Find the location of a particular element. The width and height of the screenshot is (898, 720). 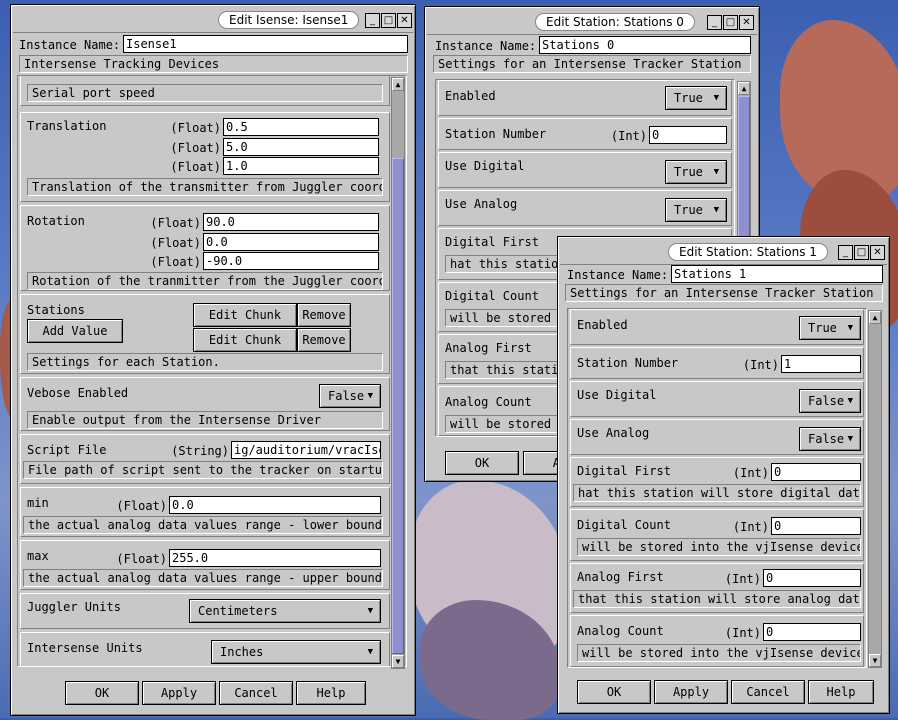

juggler-units-section: Juggler Units Centimeters ▼ is located at coordinates (205, 611).